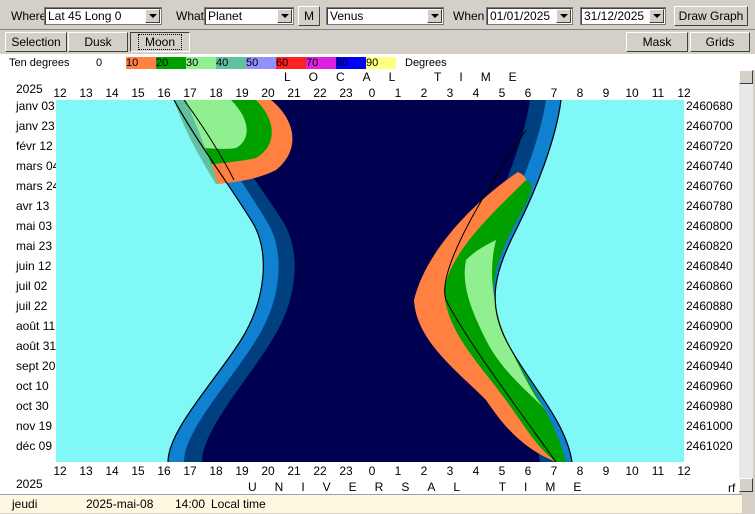 The width and height of the screenshot is (755, 514). What do you see at coordinates (38, 186) in the screenshot?
I see `y-date-label: mars 24` at bounding box center [38, 186].